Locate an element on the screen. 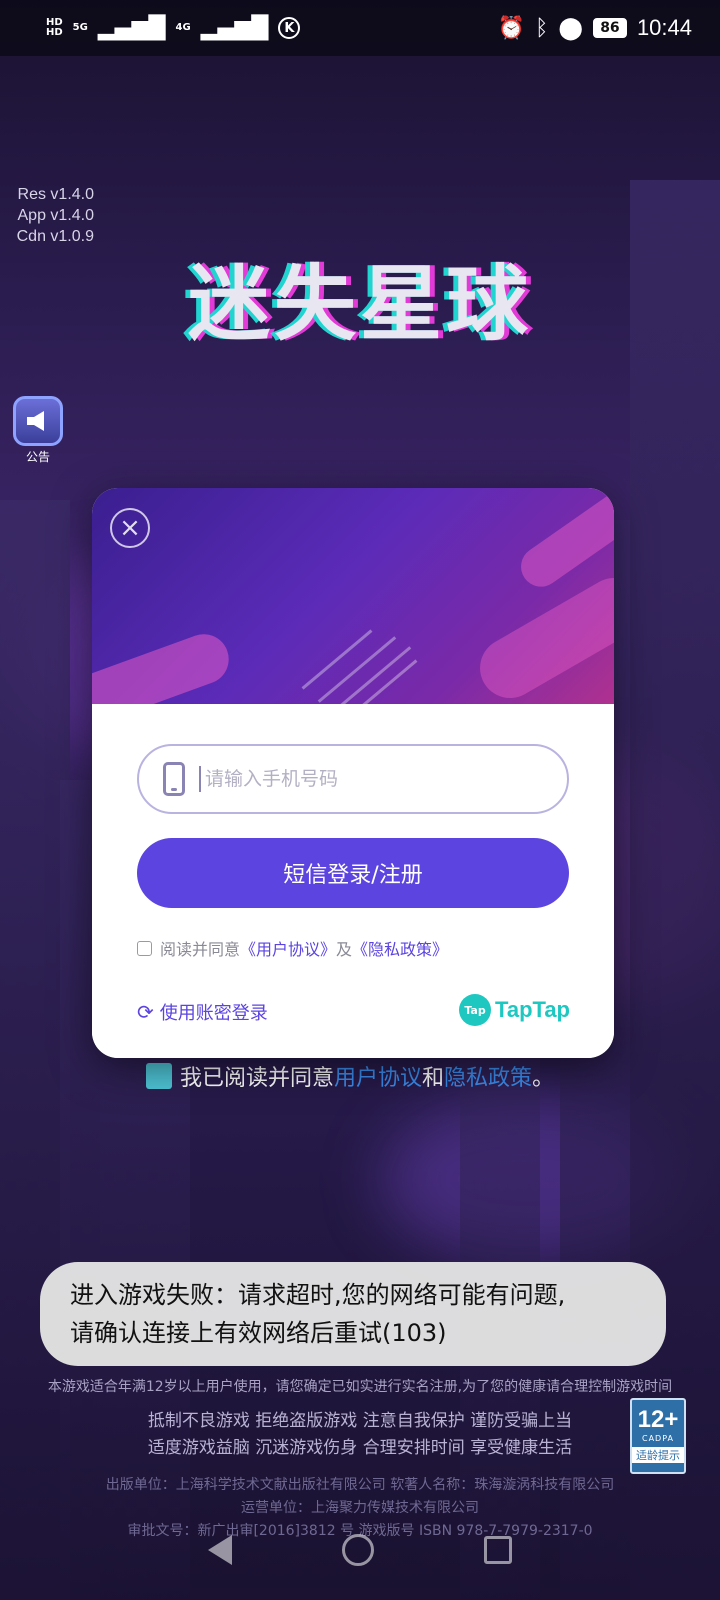 The image size is (720, 1600). recent-apps-icon is located at coordinates (498, 1550).